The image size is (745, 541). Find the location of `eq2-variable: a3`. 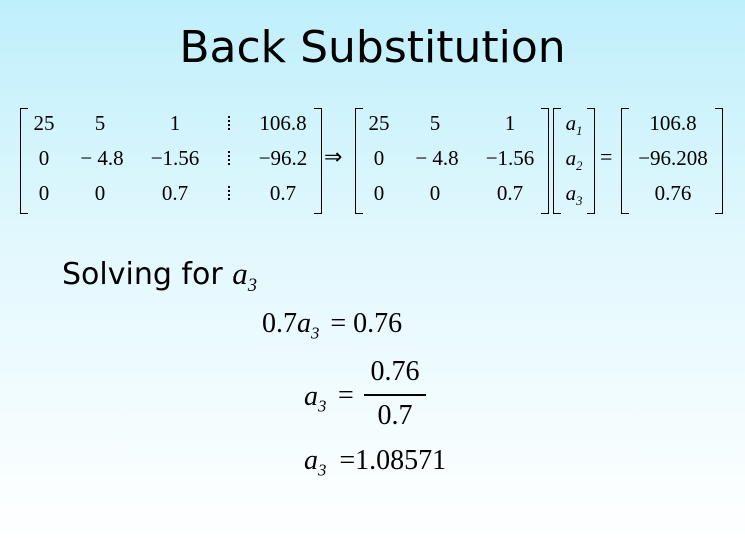

eq2-variable: a3 is located at coordinates (315, 398).